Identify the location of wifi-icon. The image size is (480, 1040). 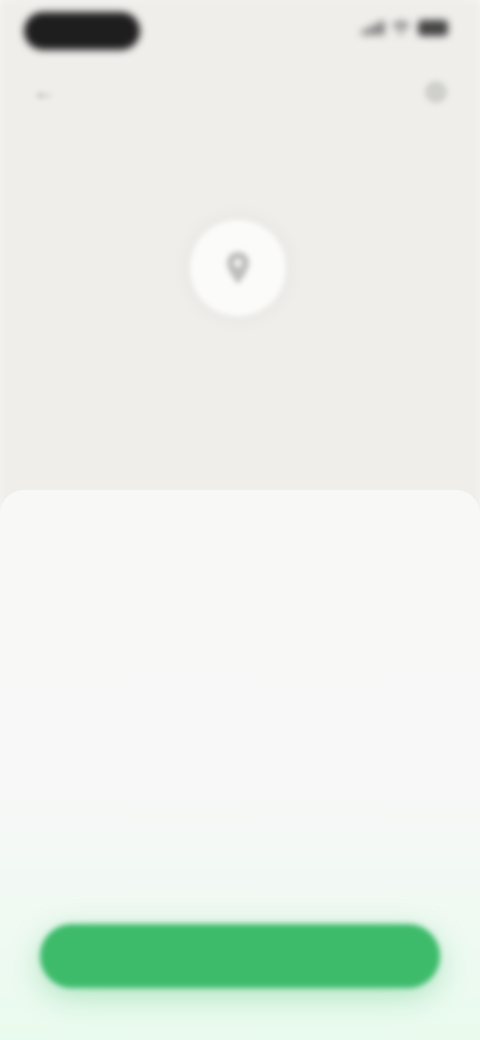
(401, 28).